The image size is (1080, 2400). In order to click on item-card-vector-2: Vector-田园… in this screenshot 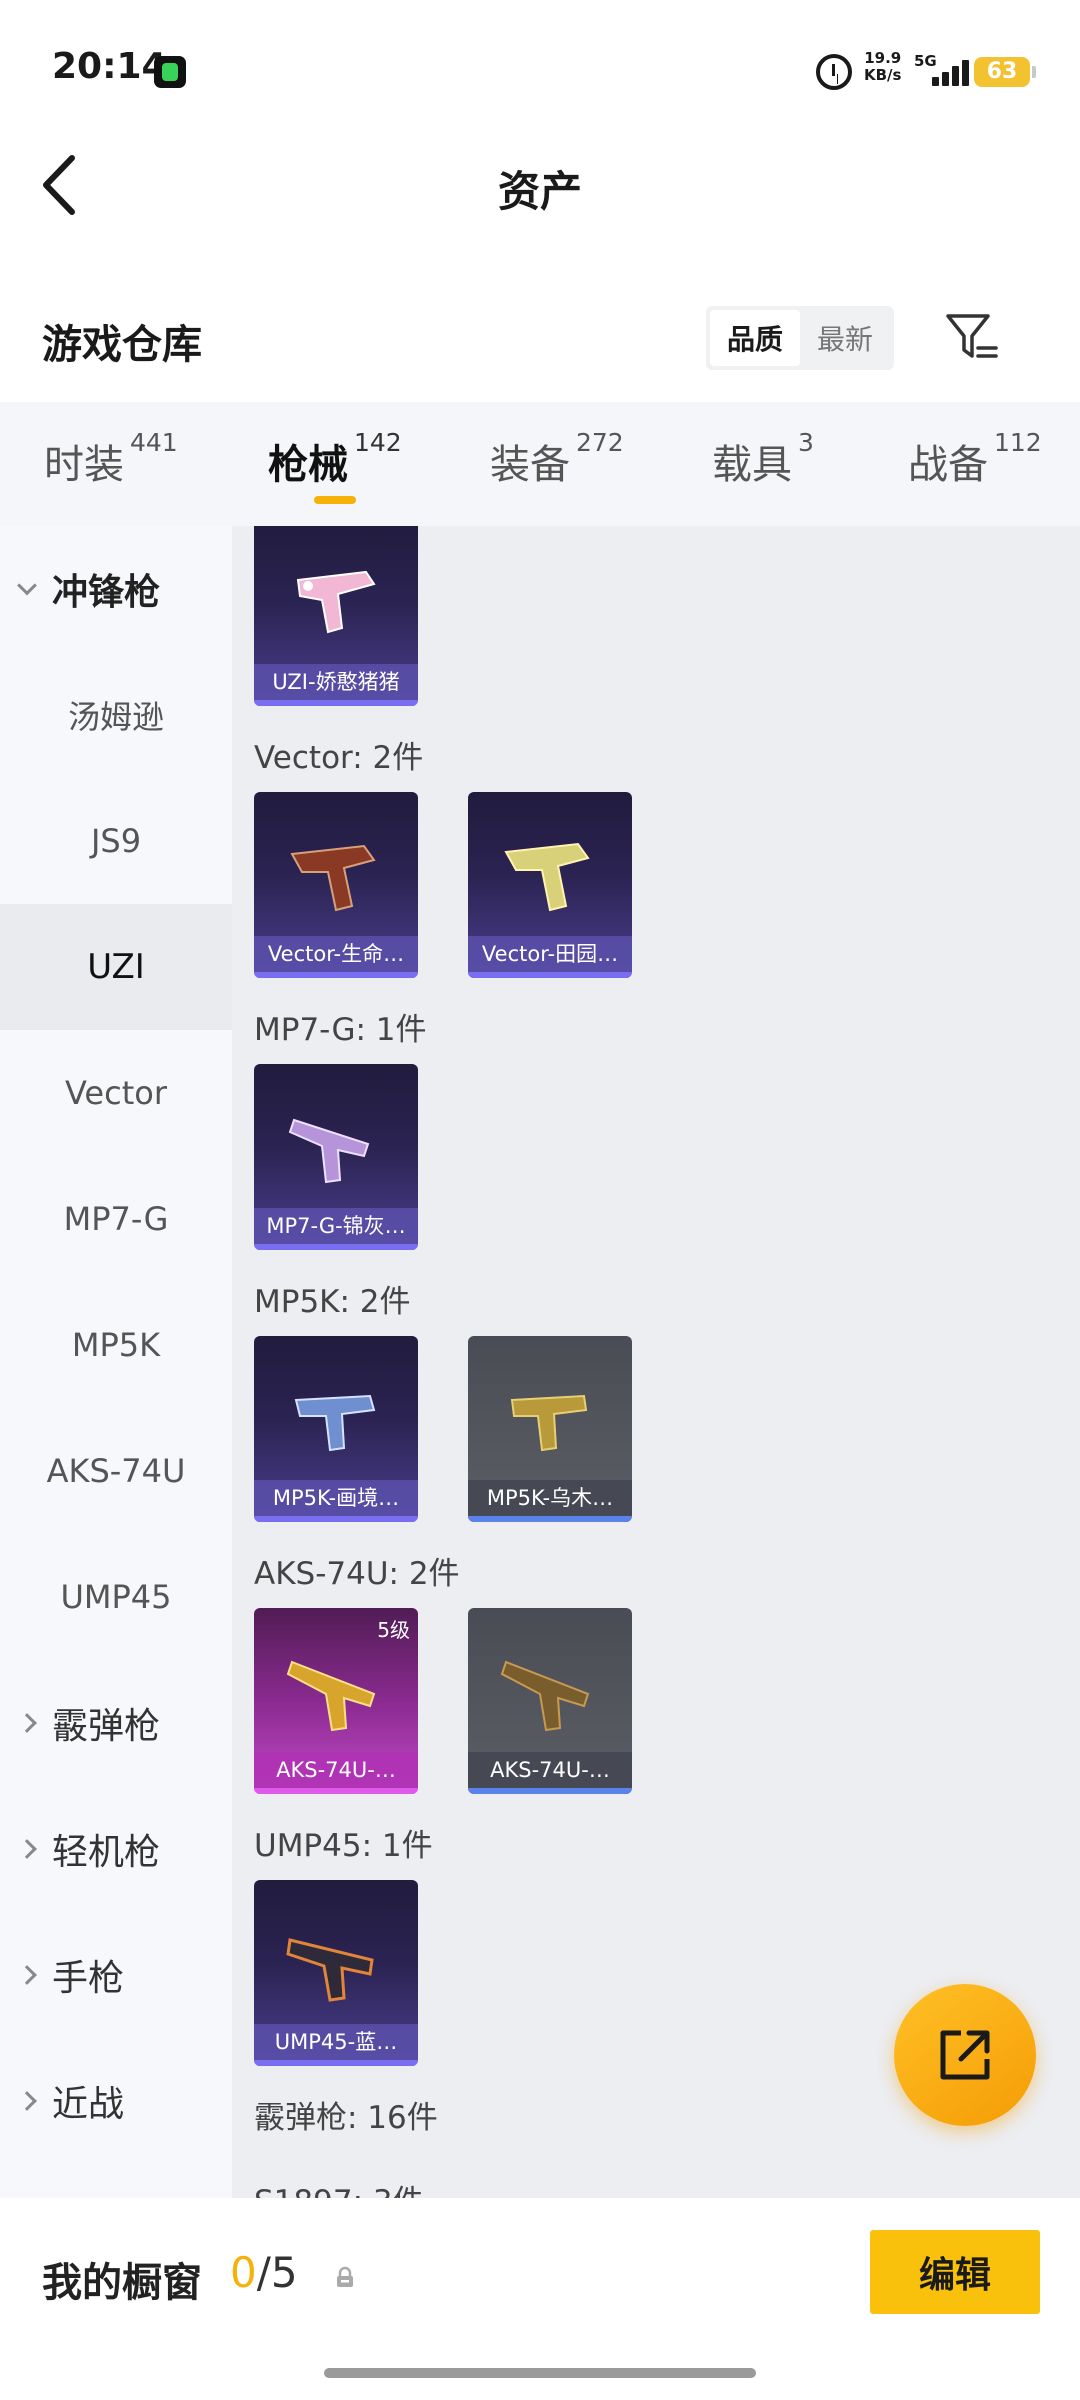, I will do `click(550, 885)`.